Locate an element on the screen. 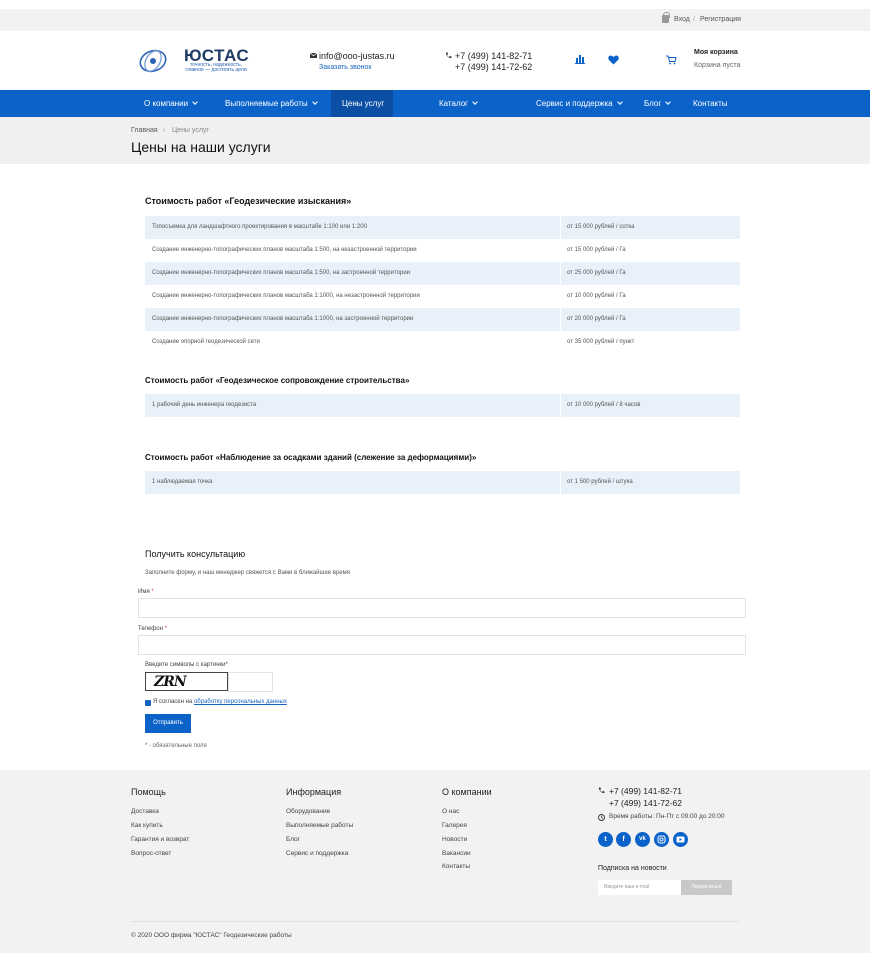 Image resolution: width=870 pixels, height=953 pixels. compare-icon is located at coordinates (580, 59).